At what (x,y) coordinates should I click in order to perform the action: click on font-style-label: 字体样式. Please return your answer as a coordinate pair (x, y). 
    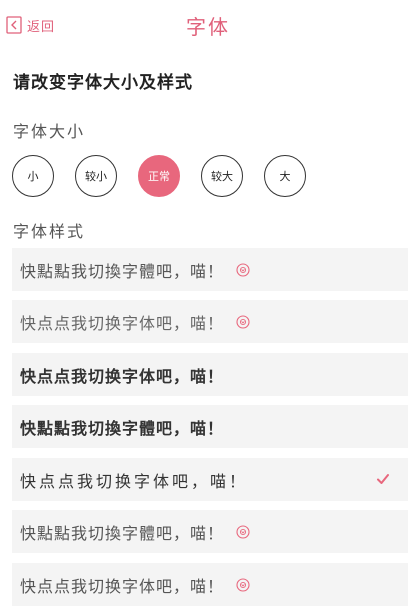
    Looking at the image, I should click on (49, 231).